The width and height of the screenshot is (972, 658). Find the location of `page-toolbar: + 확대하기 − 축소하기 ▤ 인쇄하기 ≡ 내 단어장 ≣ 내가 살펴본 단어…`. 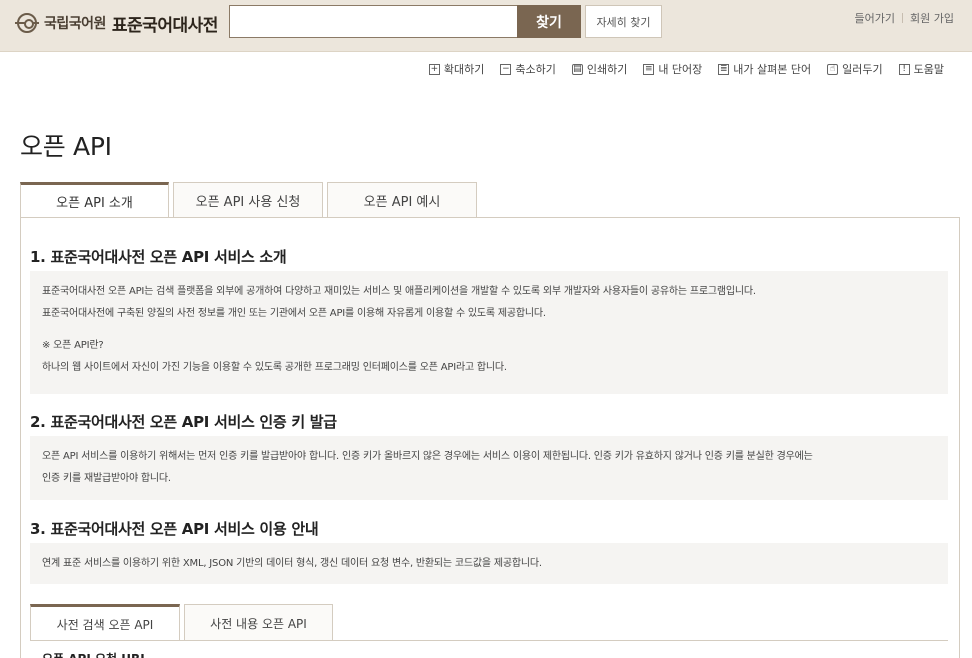

page-toolbar: + 확대하기 − 축소하기 ▤ 인쇄하기 ≡ 내 단어장 ≣ 내가 살펴본 단어… is located at coordinates (678, 69).